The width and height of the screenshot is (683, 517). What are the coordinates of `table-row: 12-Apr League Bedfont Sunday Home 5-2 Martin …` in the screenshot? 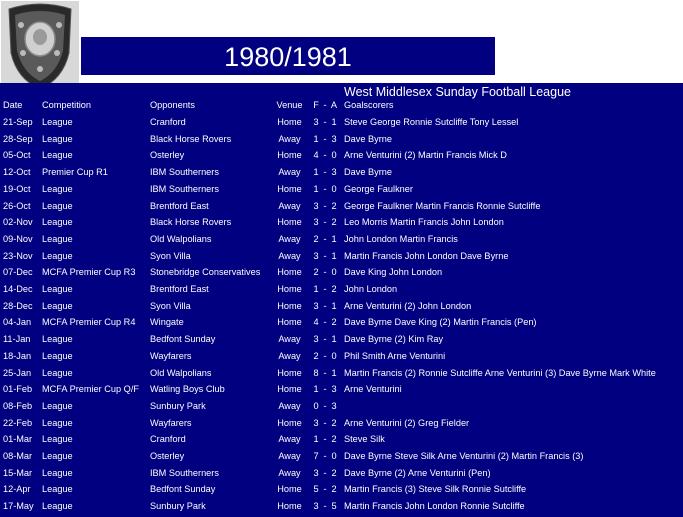 It's located at (341, 489).